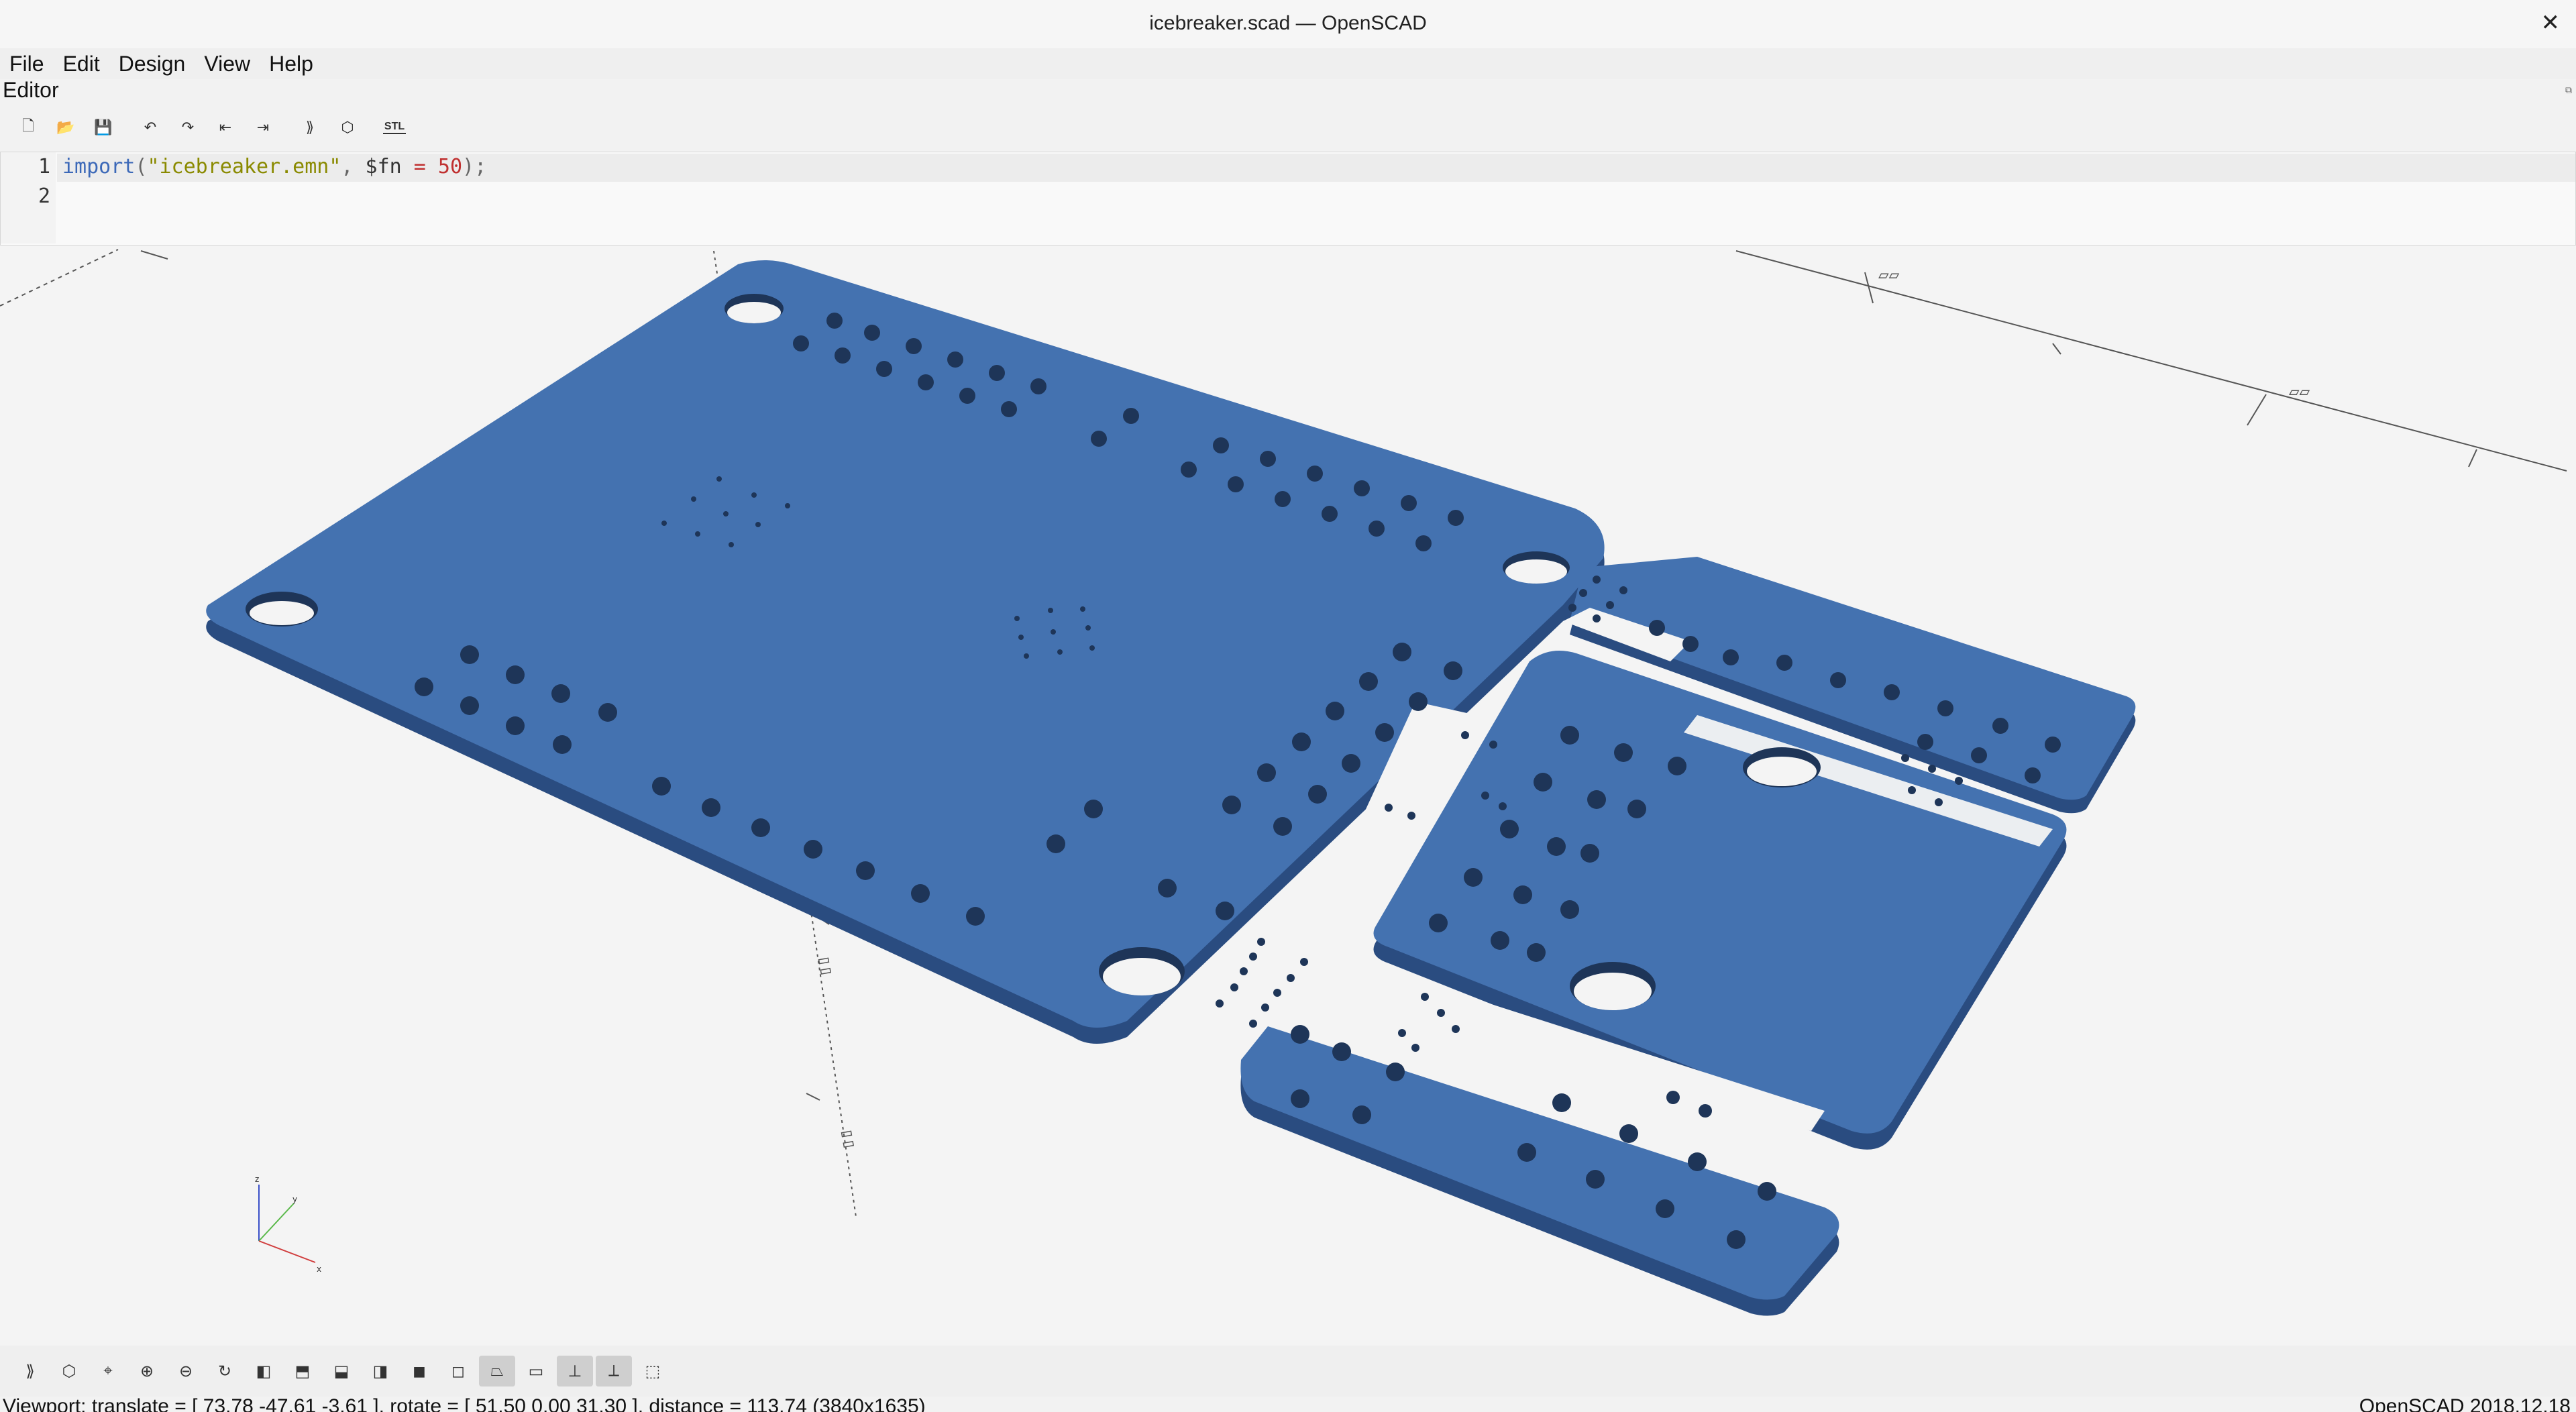  What do you see at coordinates (150, 127) in the screenshot?
I see `undo-icon: ↶` at bounding box center [150, 127].